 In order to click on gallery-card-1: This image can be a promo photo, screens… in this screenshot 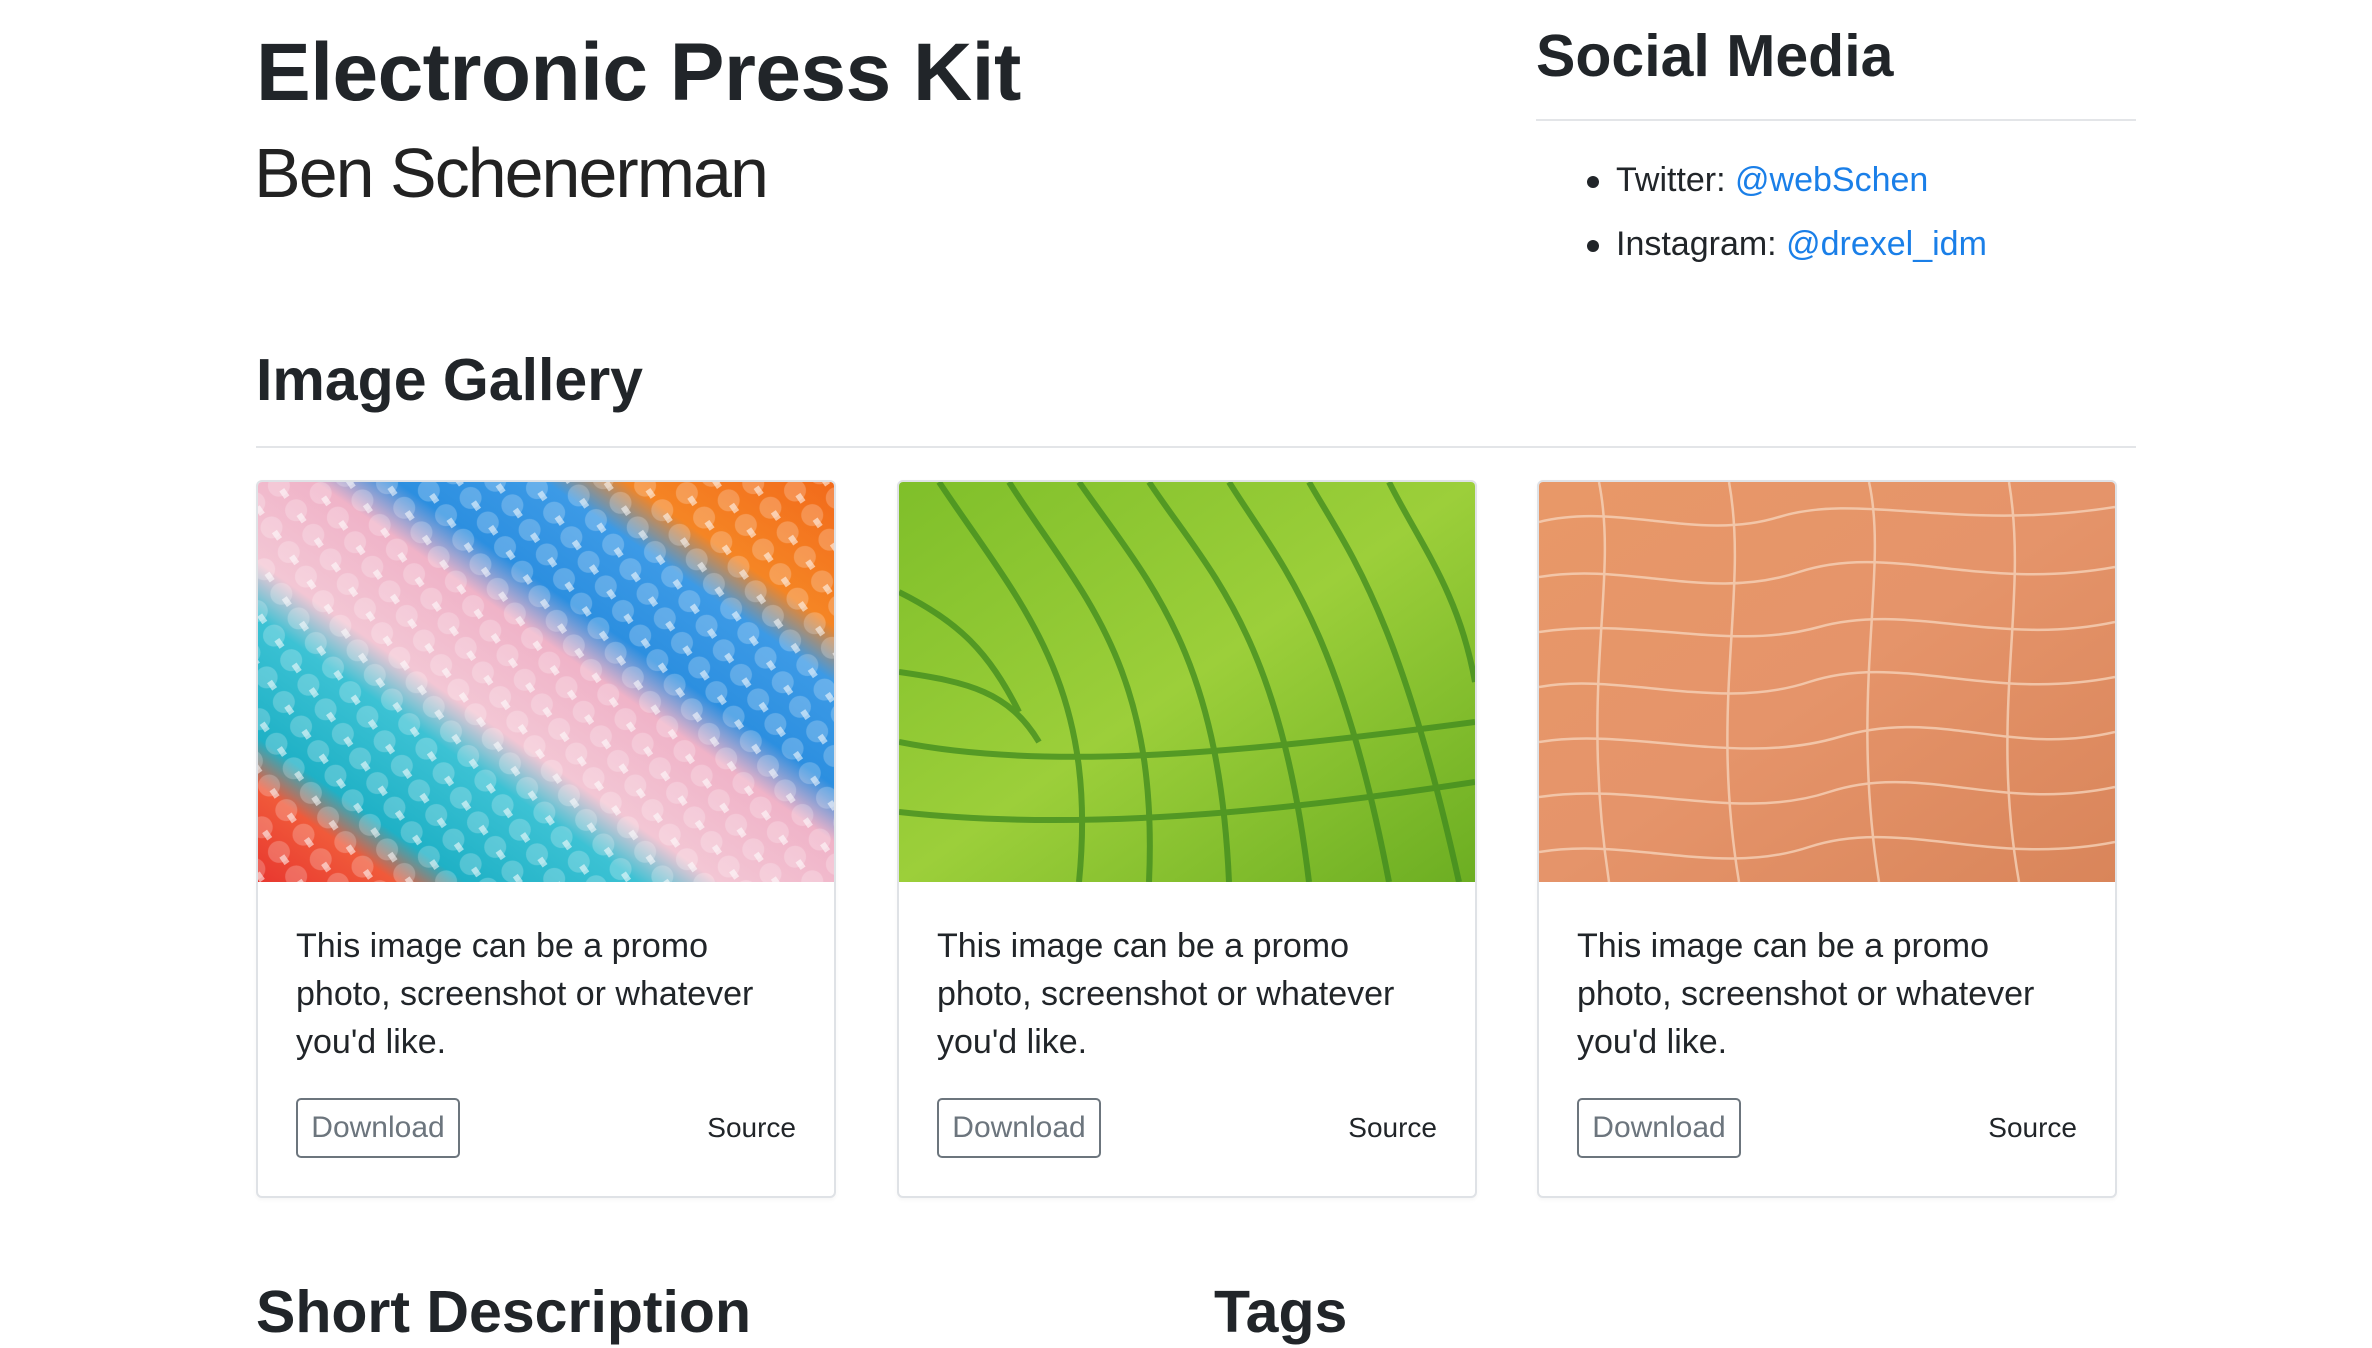, I will do `click(546, 839)`.